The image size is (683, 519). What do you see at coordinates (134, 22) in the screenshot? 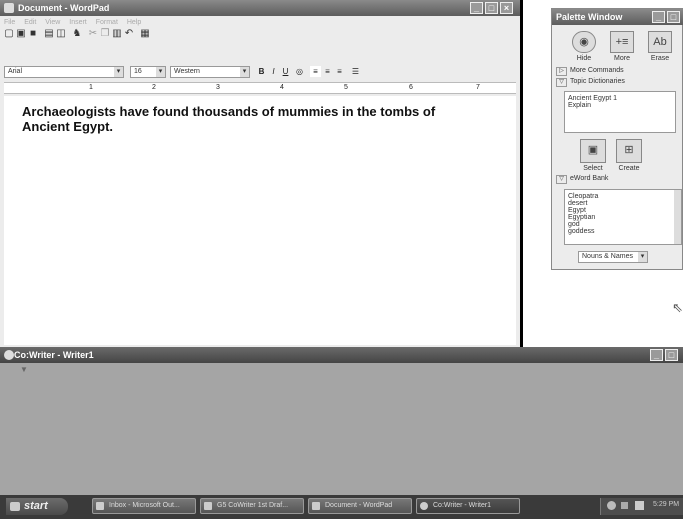
I see `menu-help: Help` at bounding box center [134, 22].